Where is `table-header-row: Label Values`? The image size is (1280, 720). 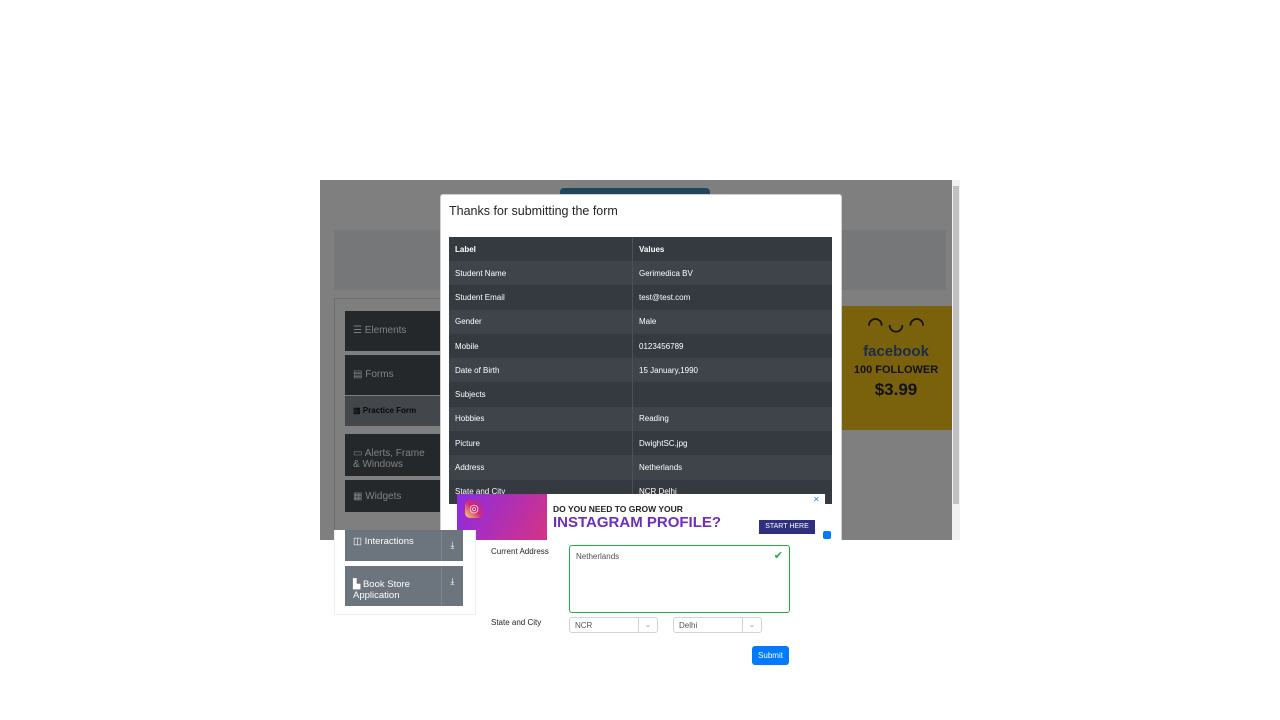
table-header-row: Label Values is located at coordinates (640, 249).